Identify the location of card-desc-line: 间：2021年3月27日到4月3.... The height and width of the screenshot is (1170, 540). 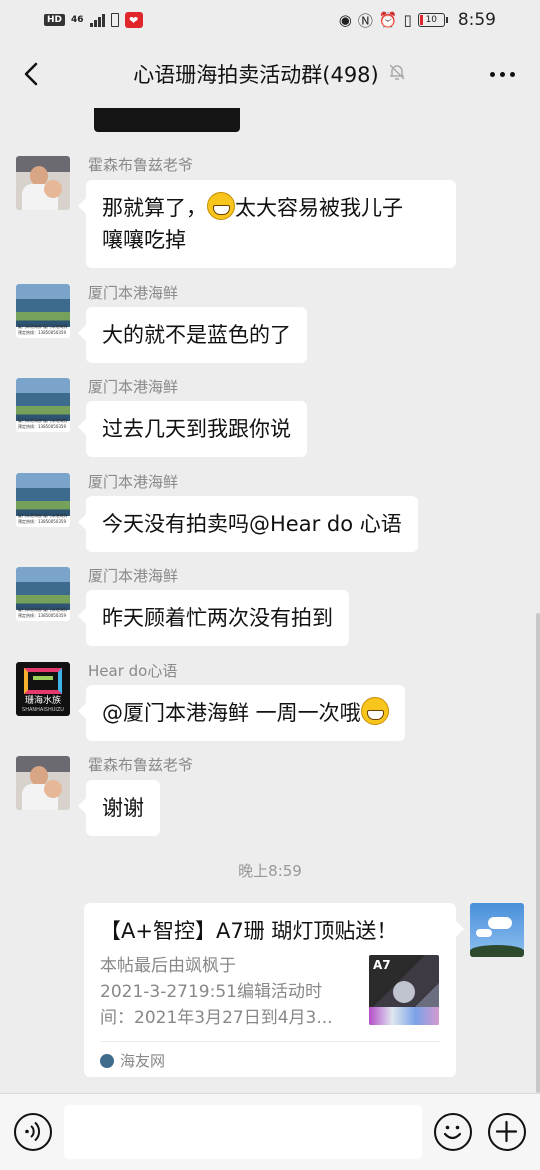
(216, 1018).